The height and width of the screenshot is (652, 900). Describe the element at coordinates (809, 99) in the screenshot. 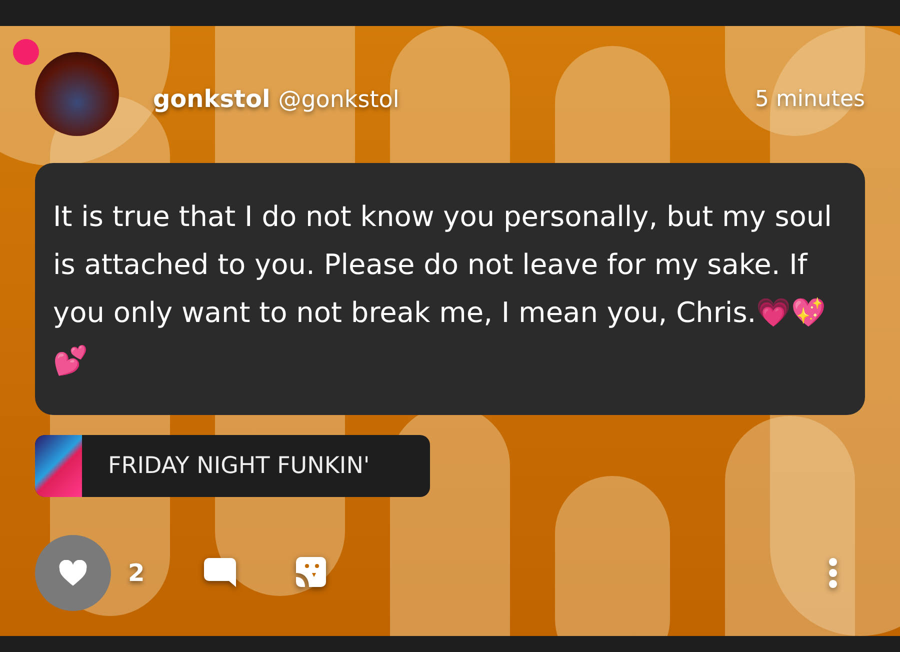

I see `post-time: 5 minutes` at that location.